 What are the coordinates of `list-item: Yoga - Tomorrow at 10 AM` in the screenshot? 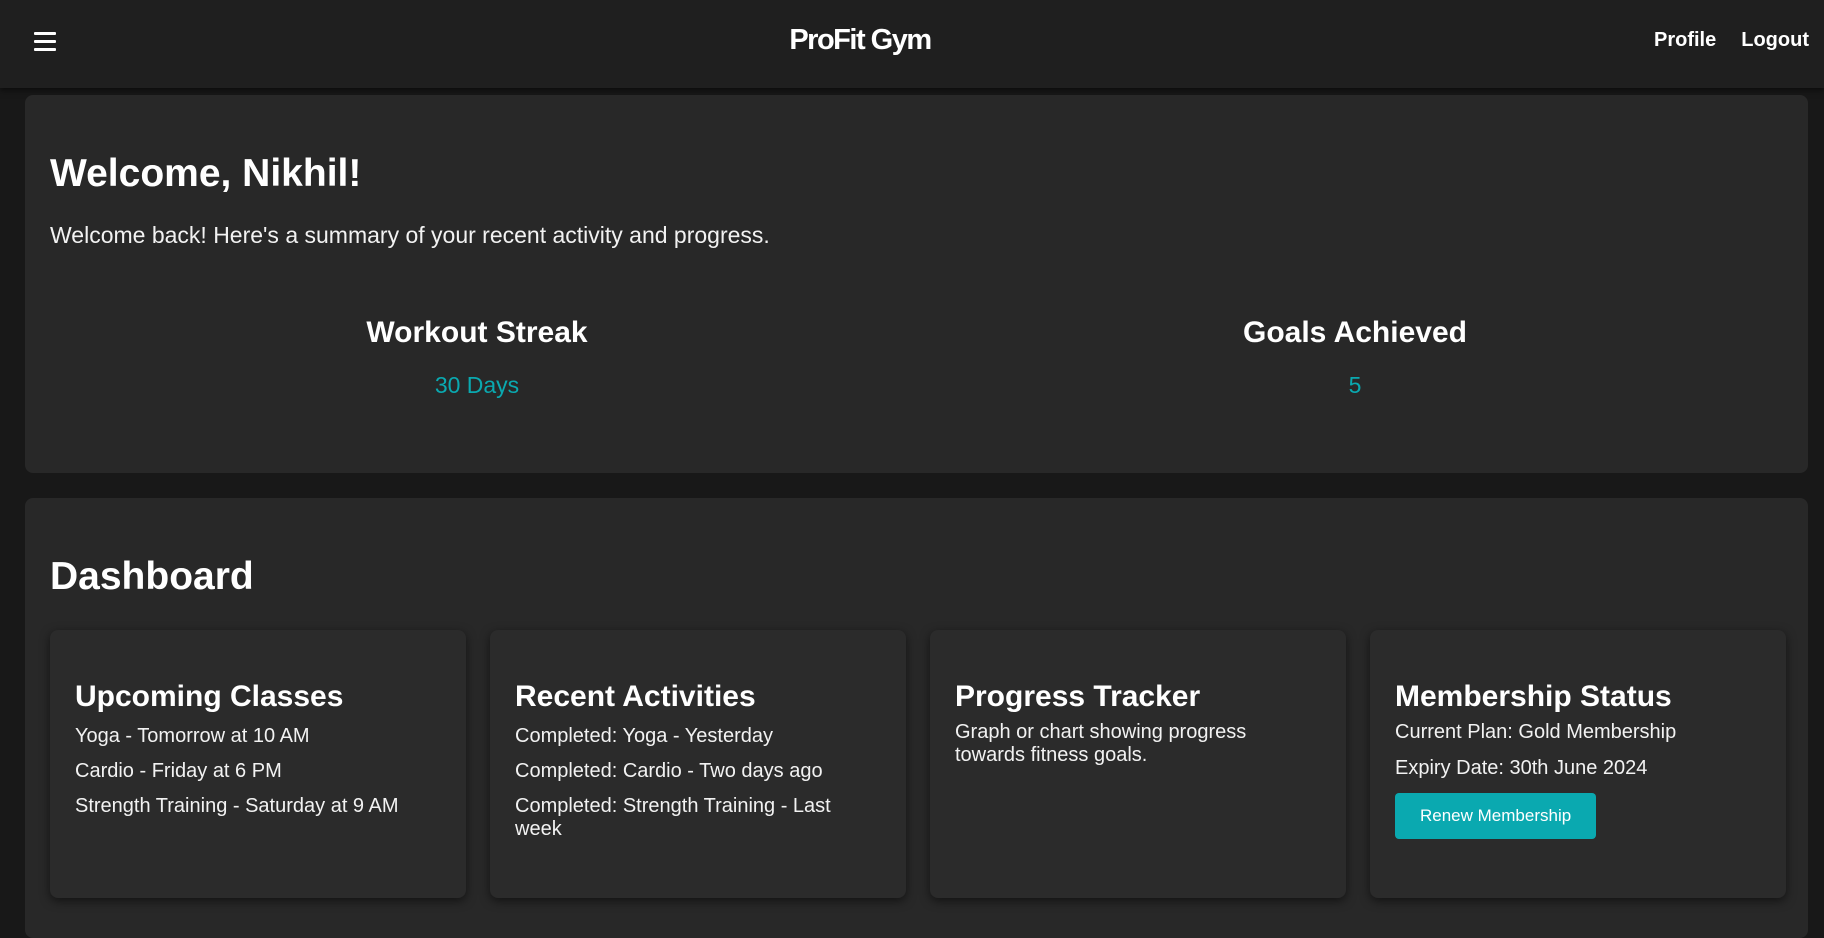 It's located at (192, 736).